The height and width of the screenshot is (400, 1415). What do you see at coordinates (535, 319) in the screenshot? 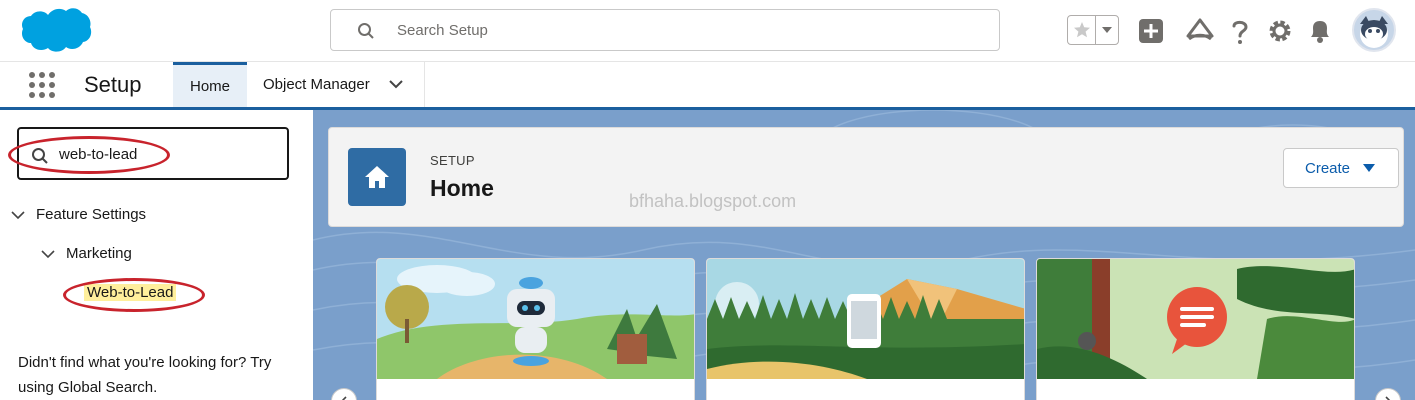
I see `einstein-illustration` at bounding box center [535, 319].